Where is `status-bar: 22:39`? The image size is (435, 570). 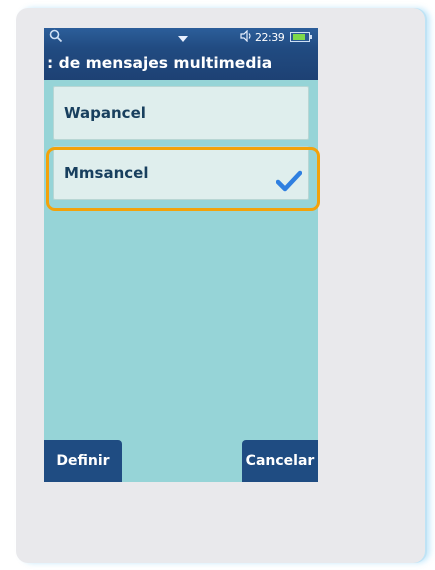 status-bar: 22:39 is located at coordinates (181, 38).